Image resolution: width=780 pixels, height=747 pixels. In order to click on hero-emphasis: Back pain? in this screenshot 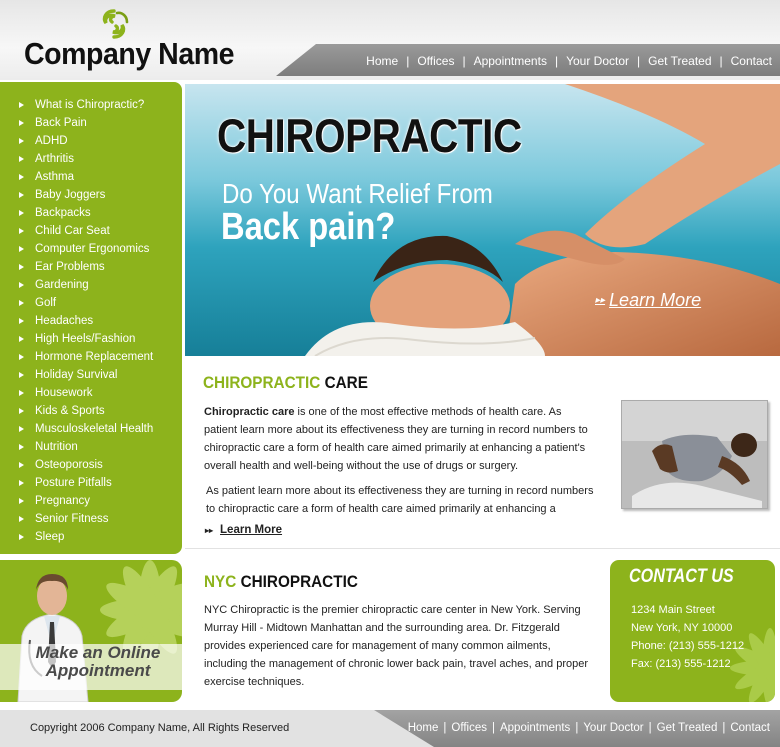, I will do `click(308, 227)`.